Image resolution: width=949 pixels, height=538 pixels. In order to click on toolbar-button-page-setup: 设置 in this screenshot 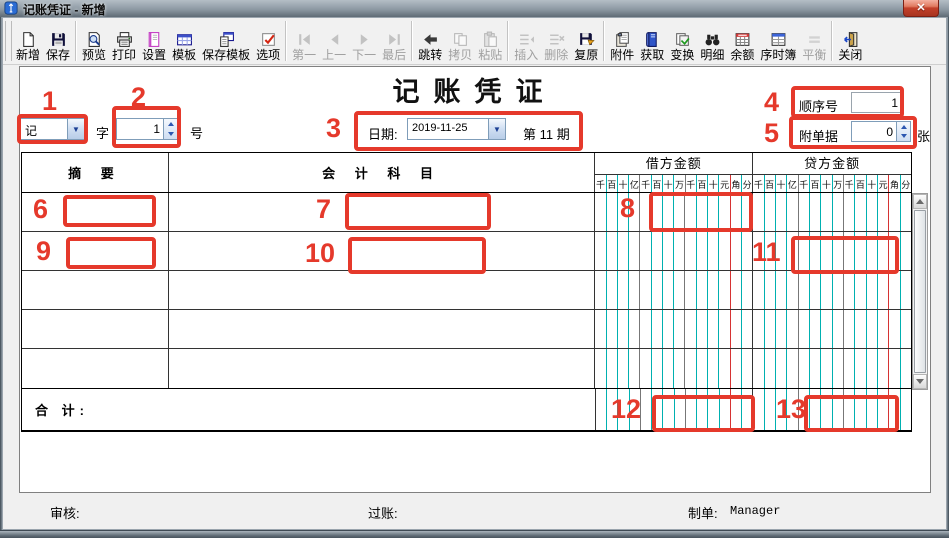, I will do `click(154, 41)`.